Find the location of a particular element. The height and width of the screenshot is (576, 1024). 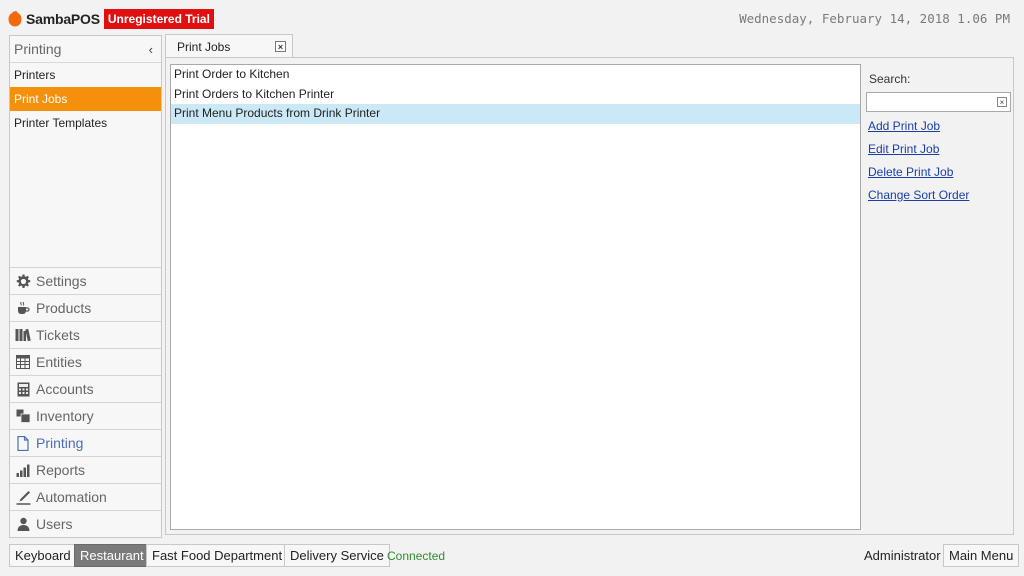

search-input is located at coordinates (931, 102).